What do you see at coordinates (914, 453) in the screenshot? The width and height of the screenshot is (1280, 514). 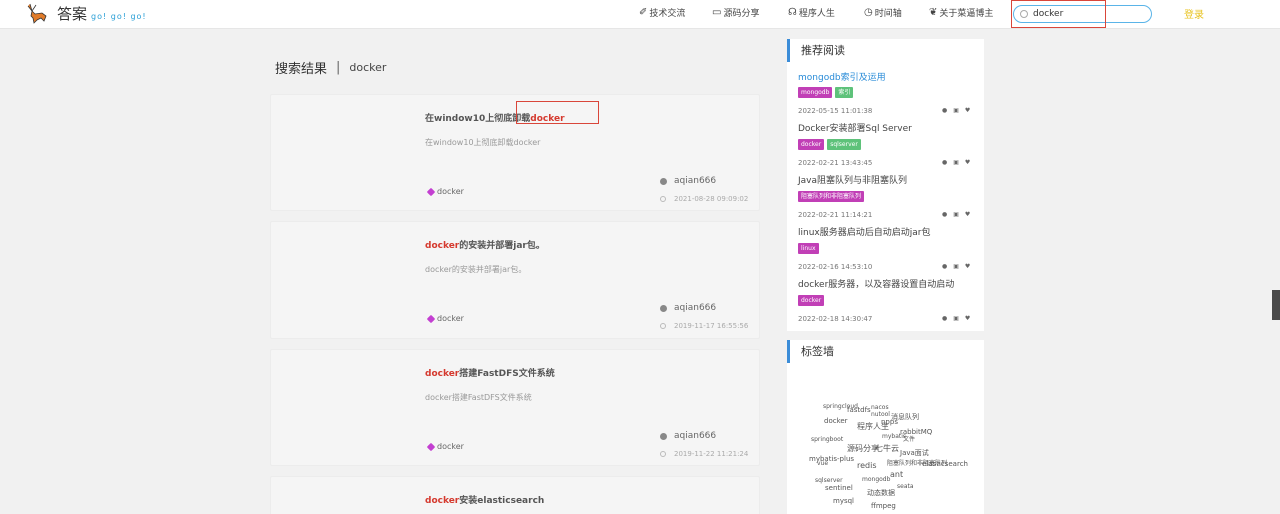 I see `tag-cloud-word: Java面试` at bounding box center [914, 453].